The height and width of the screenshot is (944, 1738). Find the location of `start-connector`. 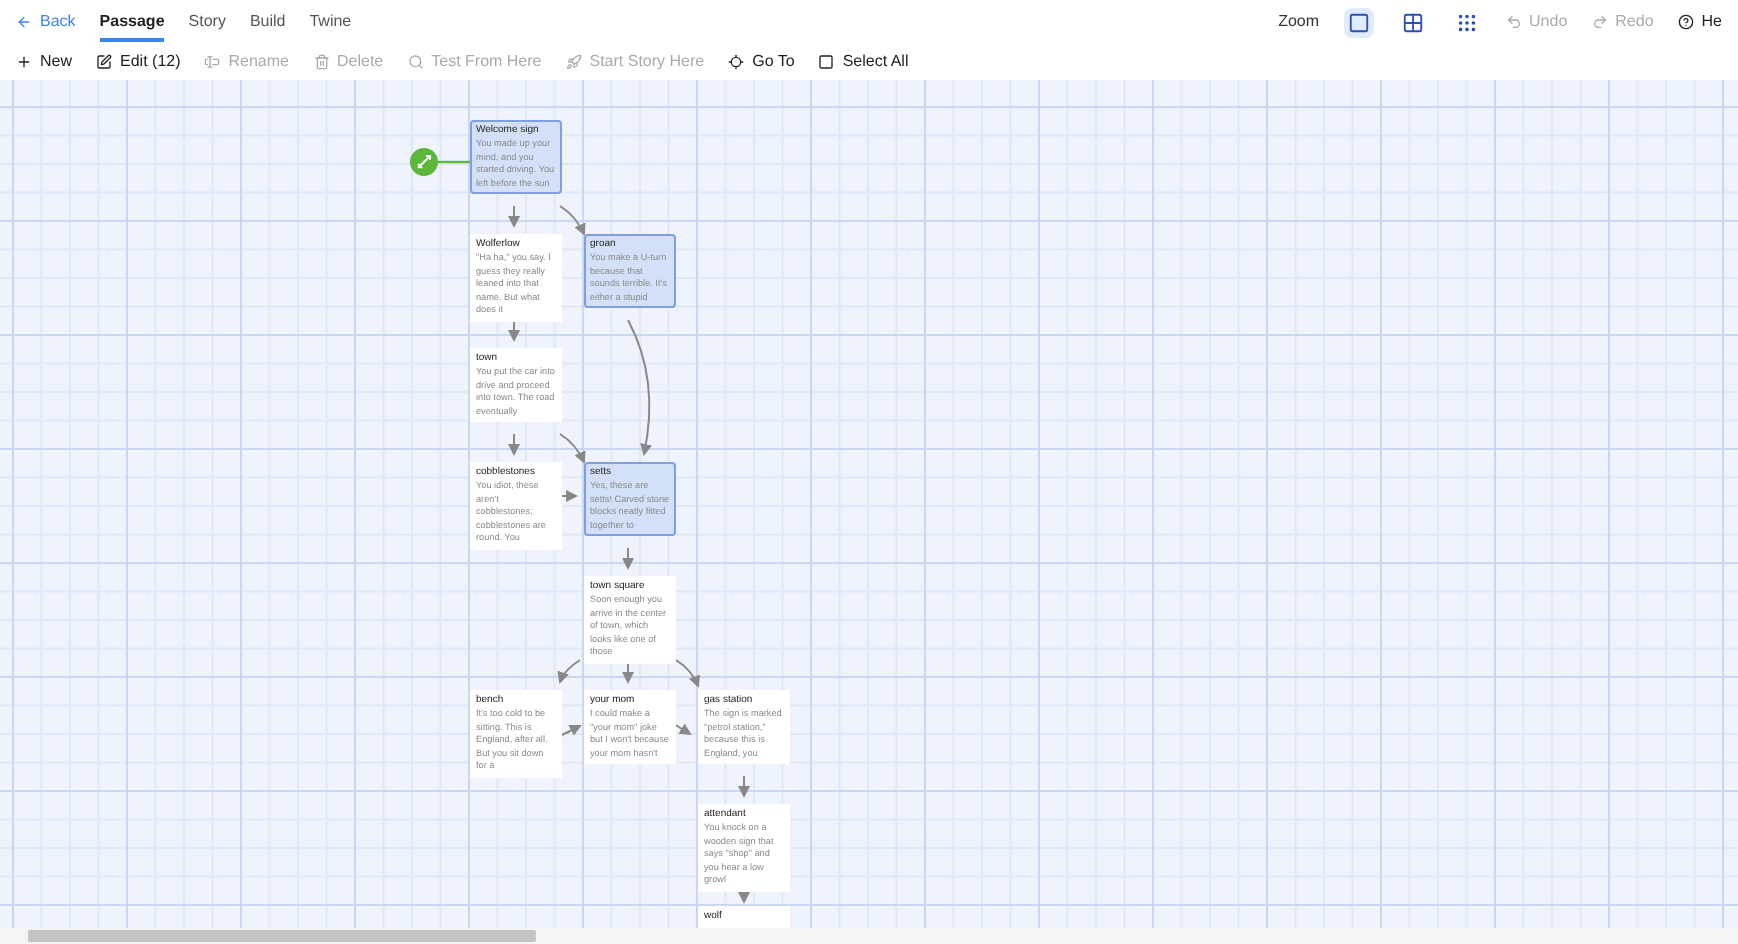

start-connector is located at coordinates (454, 162).